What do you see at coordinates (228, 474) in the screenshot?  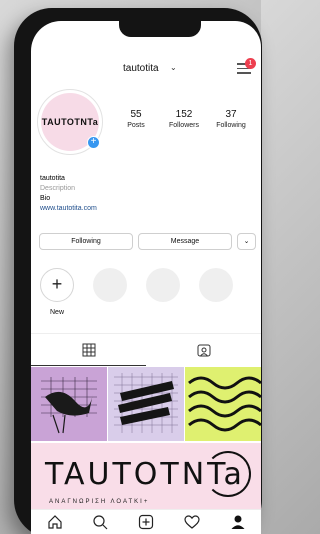 I see `banner-logo-ring` at bounding box center [228, 474].